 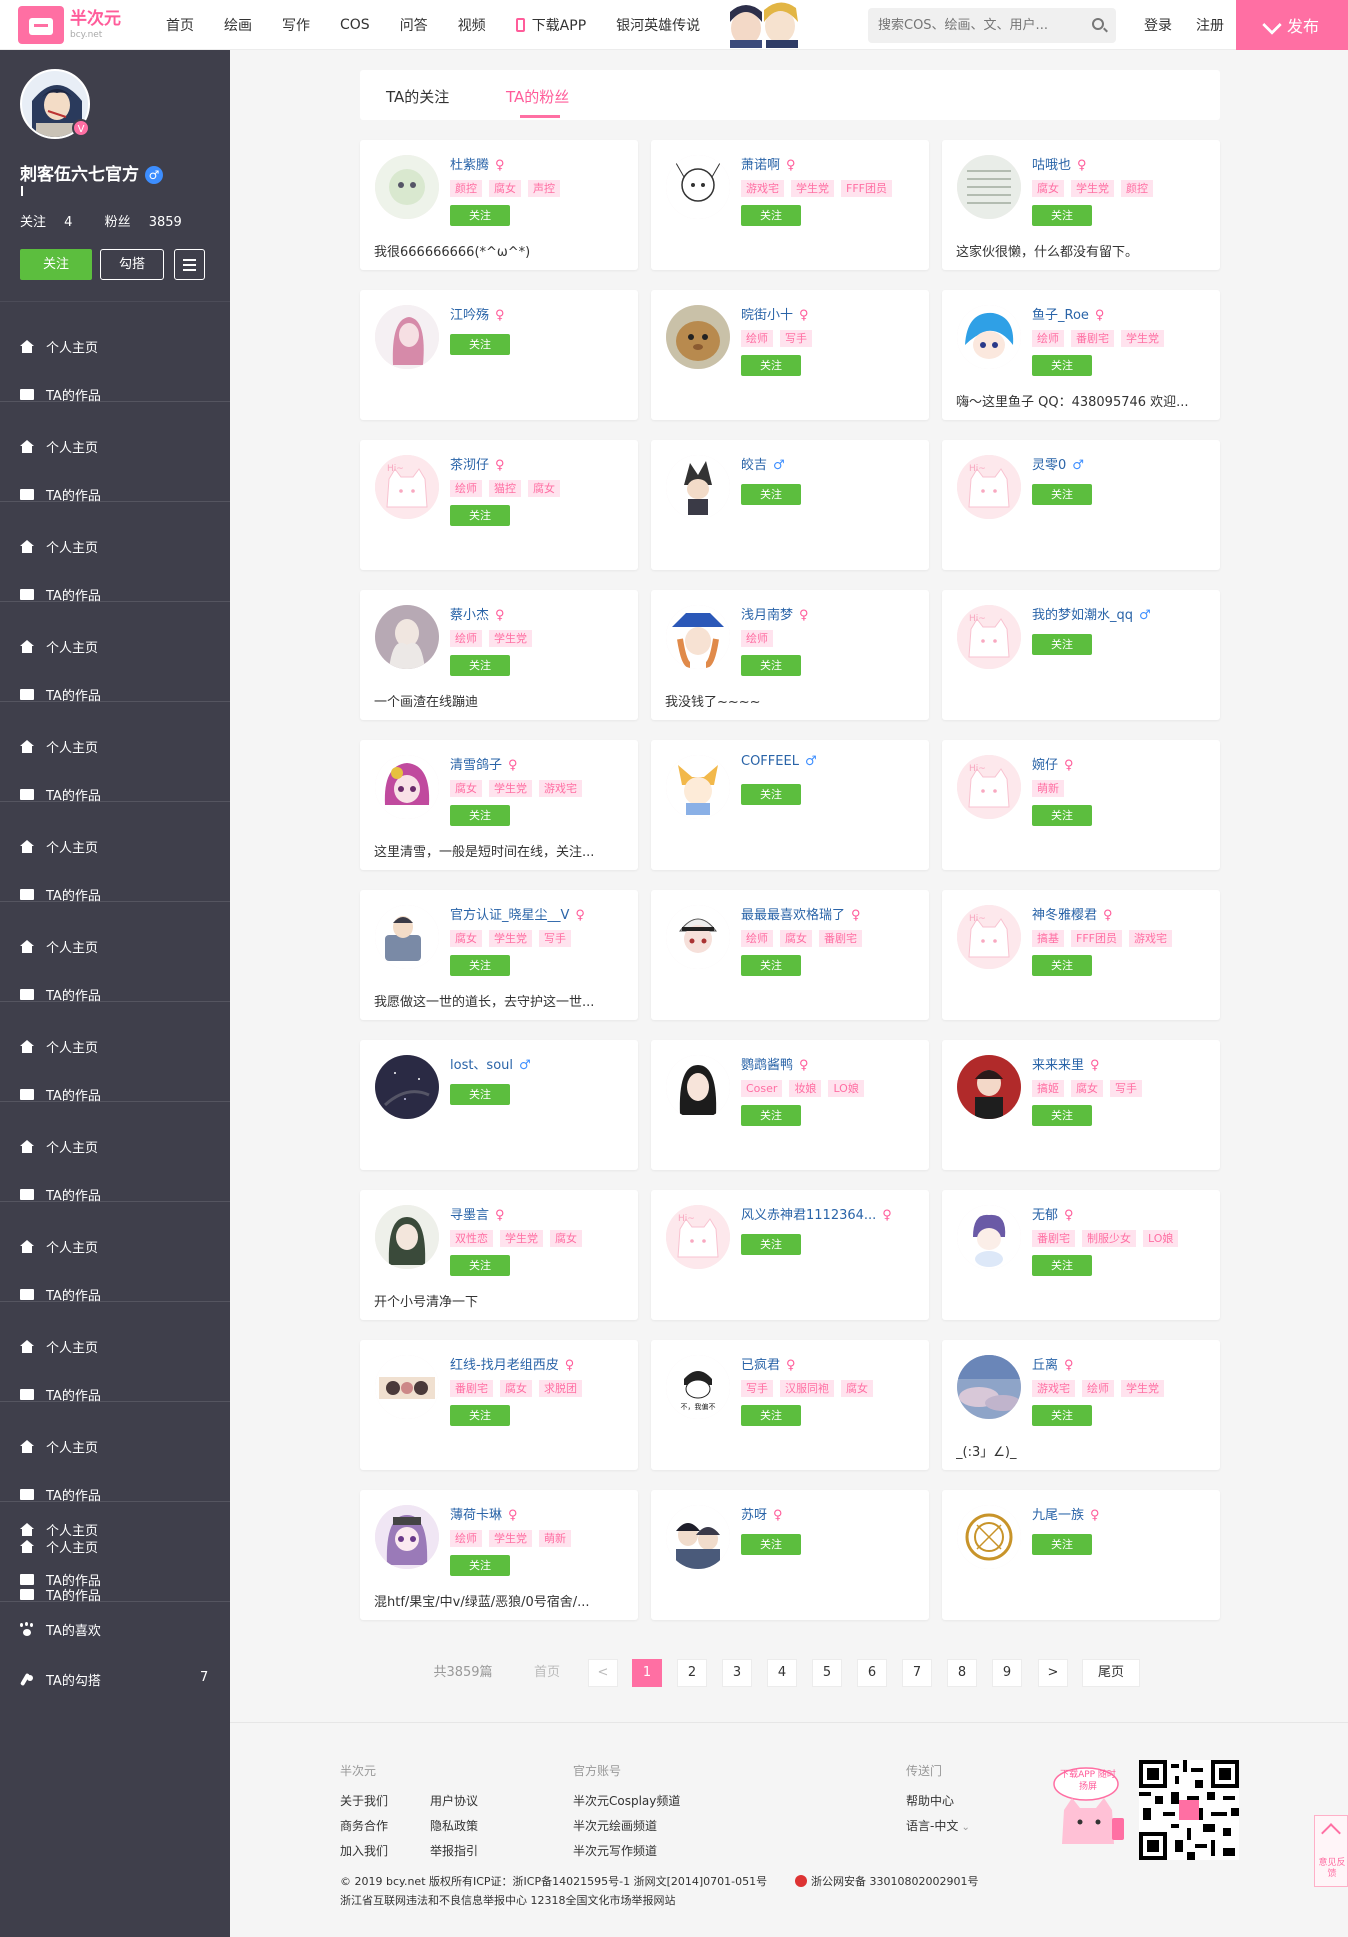 I want to click on profile-gouda-button: 勾搭, so click(x=132, y=264).